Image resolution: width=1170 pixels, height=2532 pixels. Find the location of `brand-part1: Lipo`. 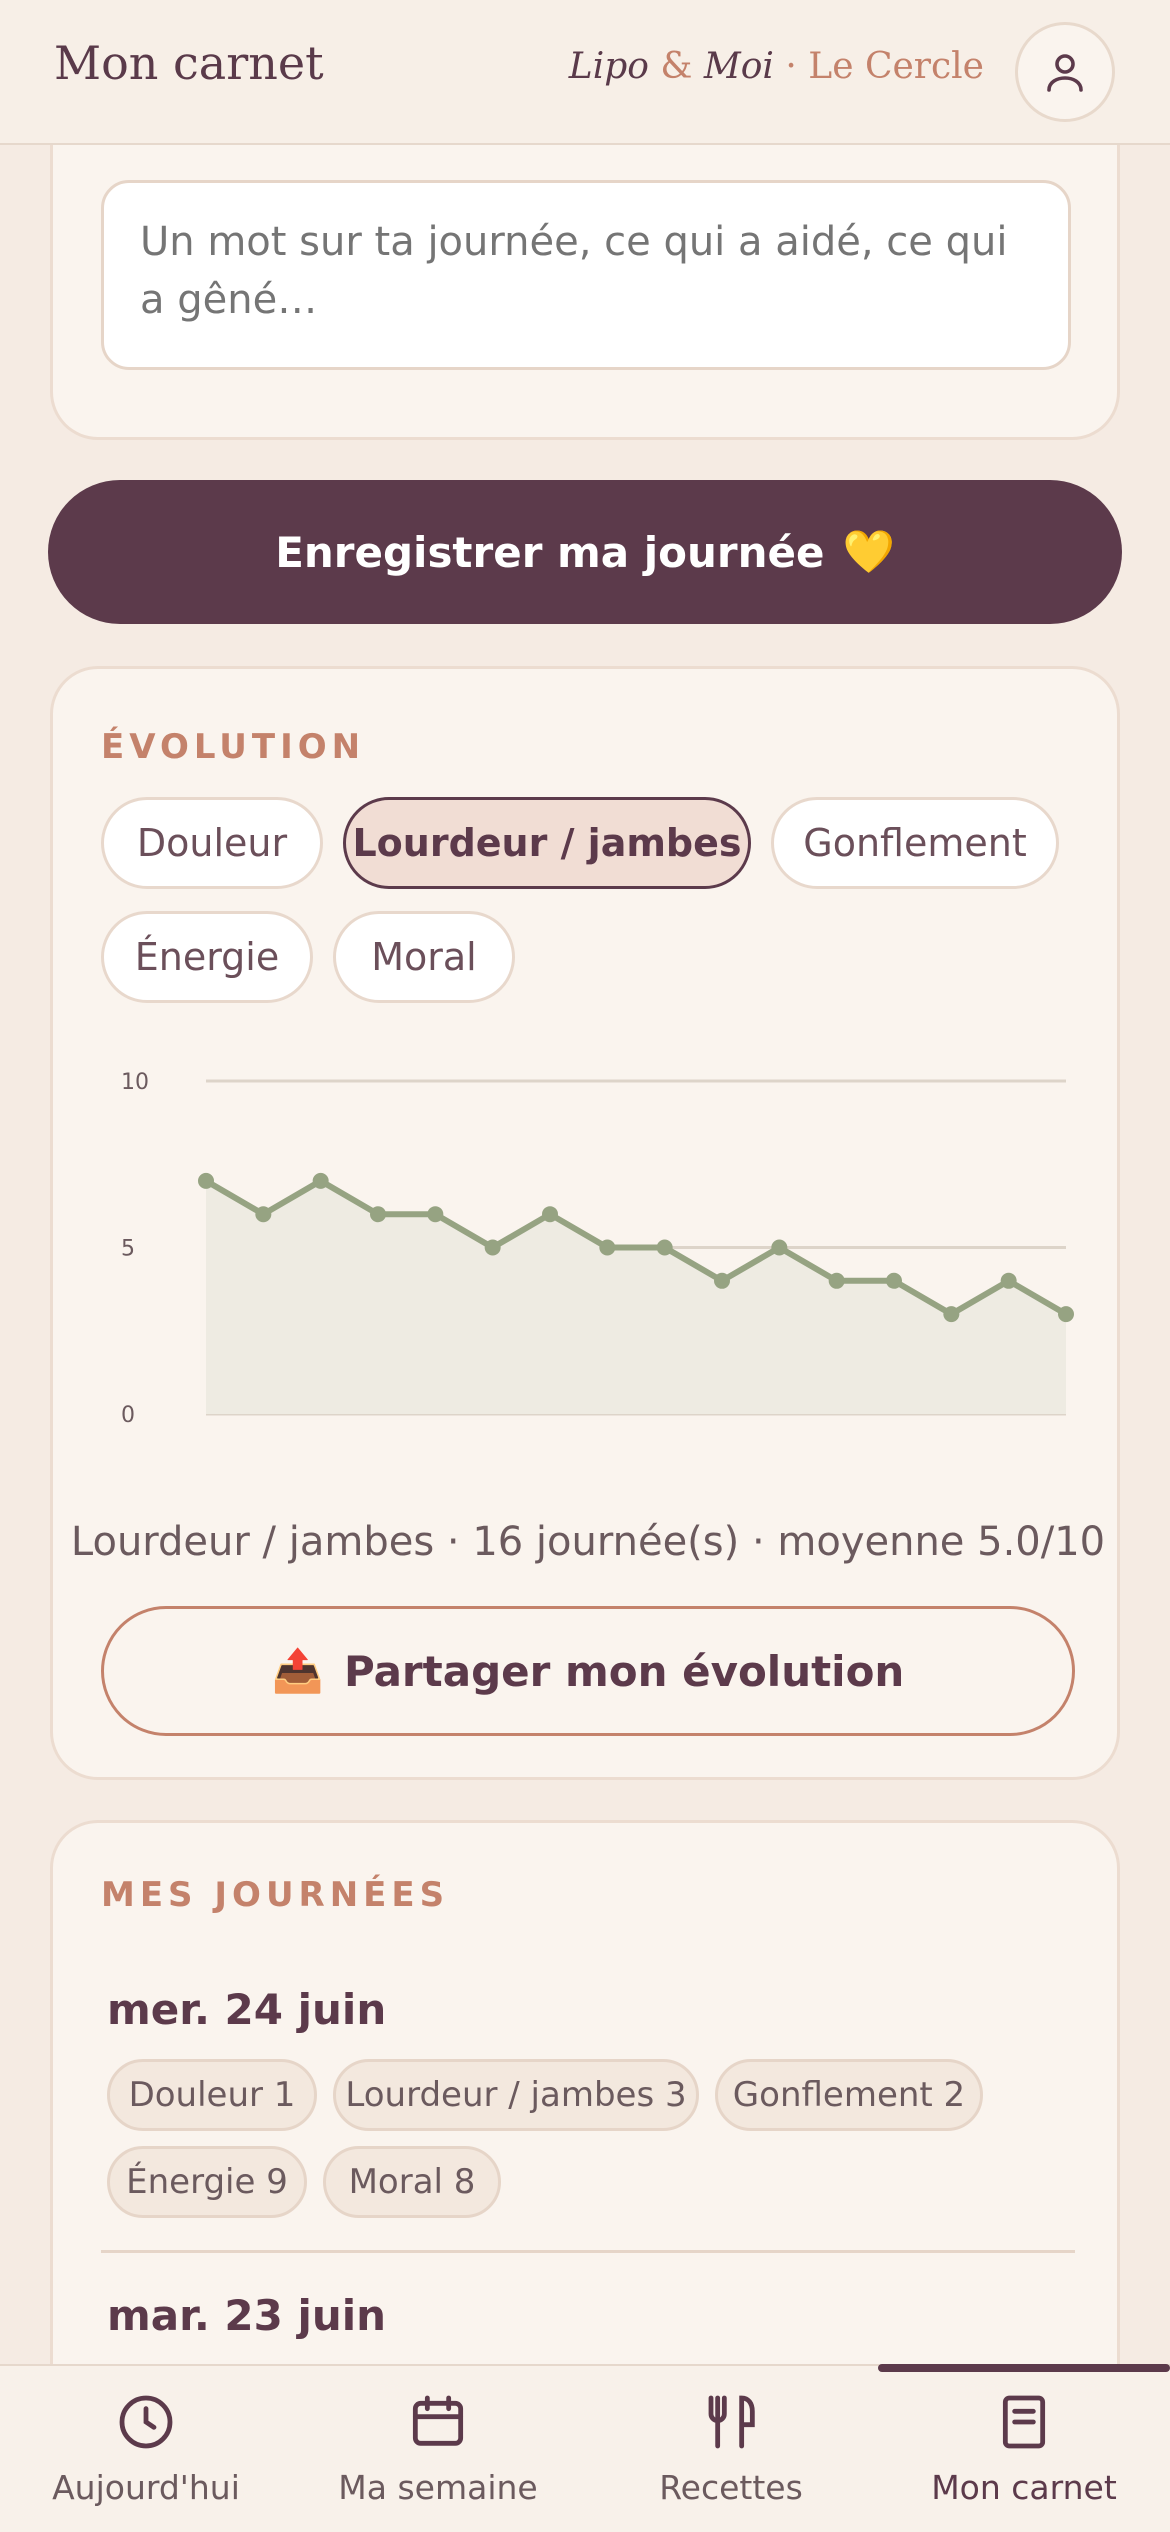

brand-part1: Lipo is located at coordinates (608, 66).